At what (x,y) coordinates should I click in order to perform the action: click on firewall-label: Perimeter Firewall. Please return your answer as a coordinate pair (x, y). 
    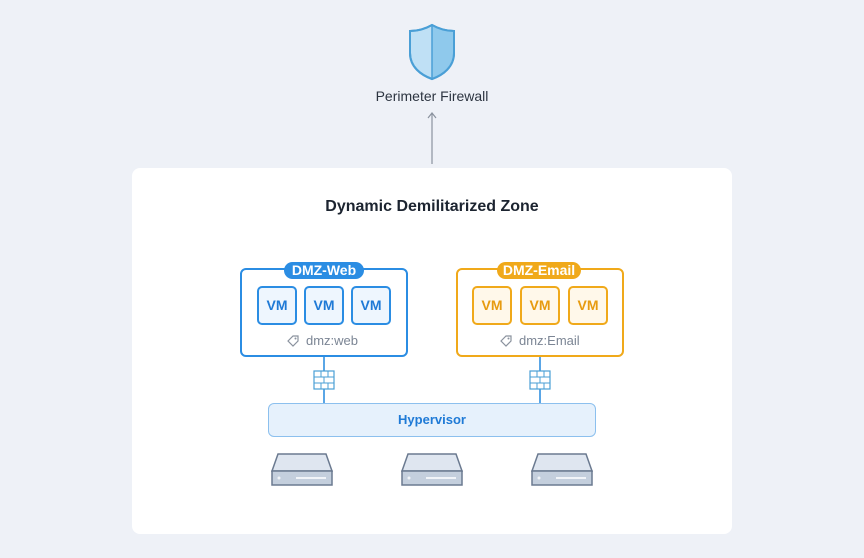
    Looking at the image, I should click on (432, 96).